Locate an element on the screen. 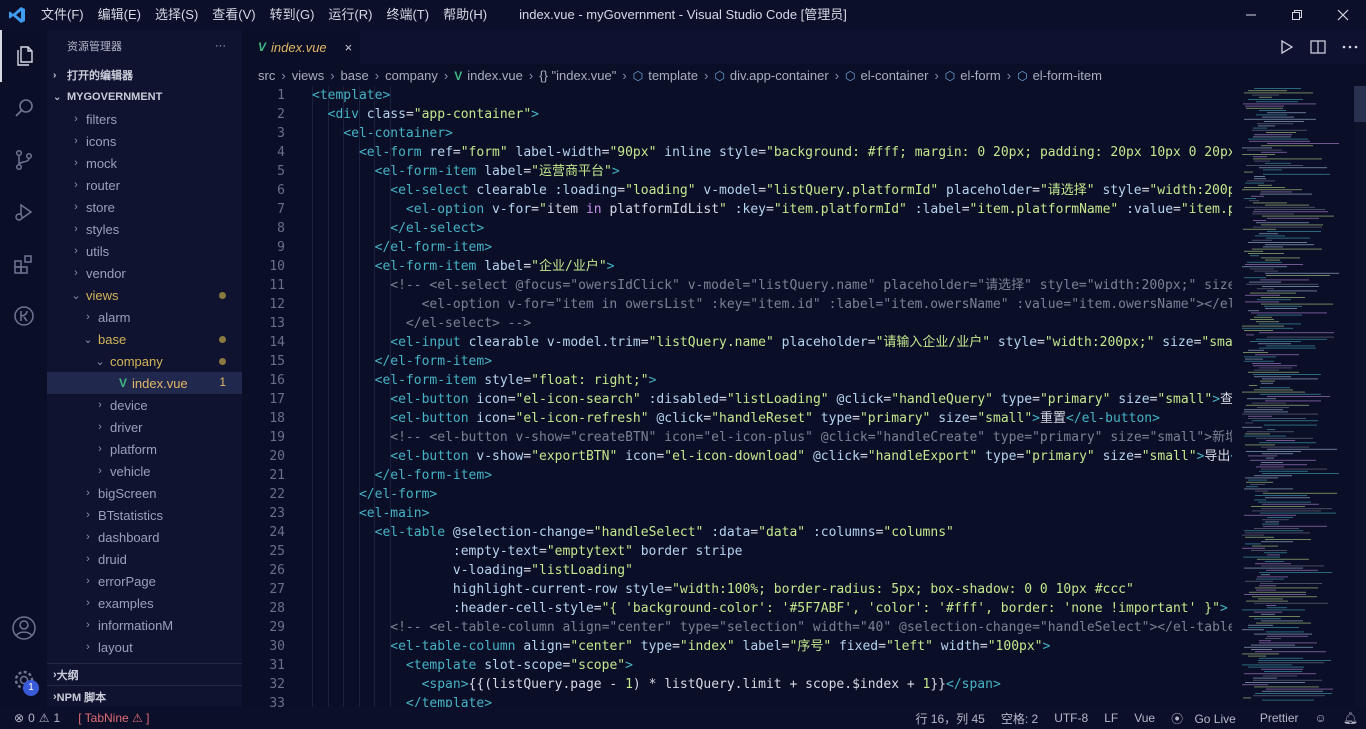 The image size is (1366, 729). menu-item: 文件(F) is located at coordinates (62, 15).